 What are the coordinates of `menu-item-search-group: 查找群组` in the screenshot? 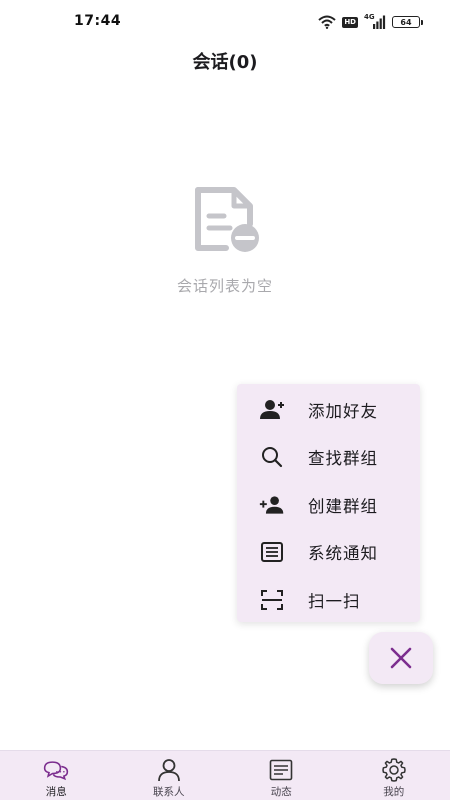 It's located at (328, 458).